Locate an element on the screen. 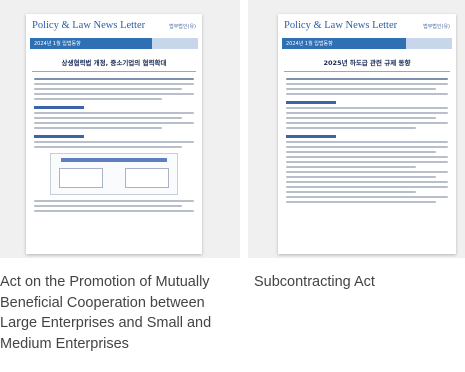 The width and height of the screenshot is (465, 372). diagram-bar is located at coordinates (114, 160).